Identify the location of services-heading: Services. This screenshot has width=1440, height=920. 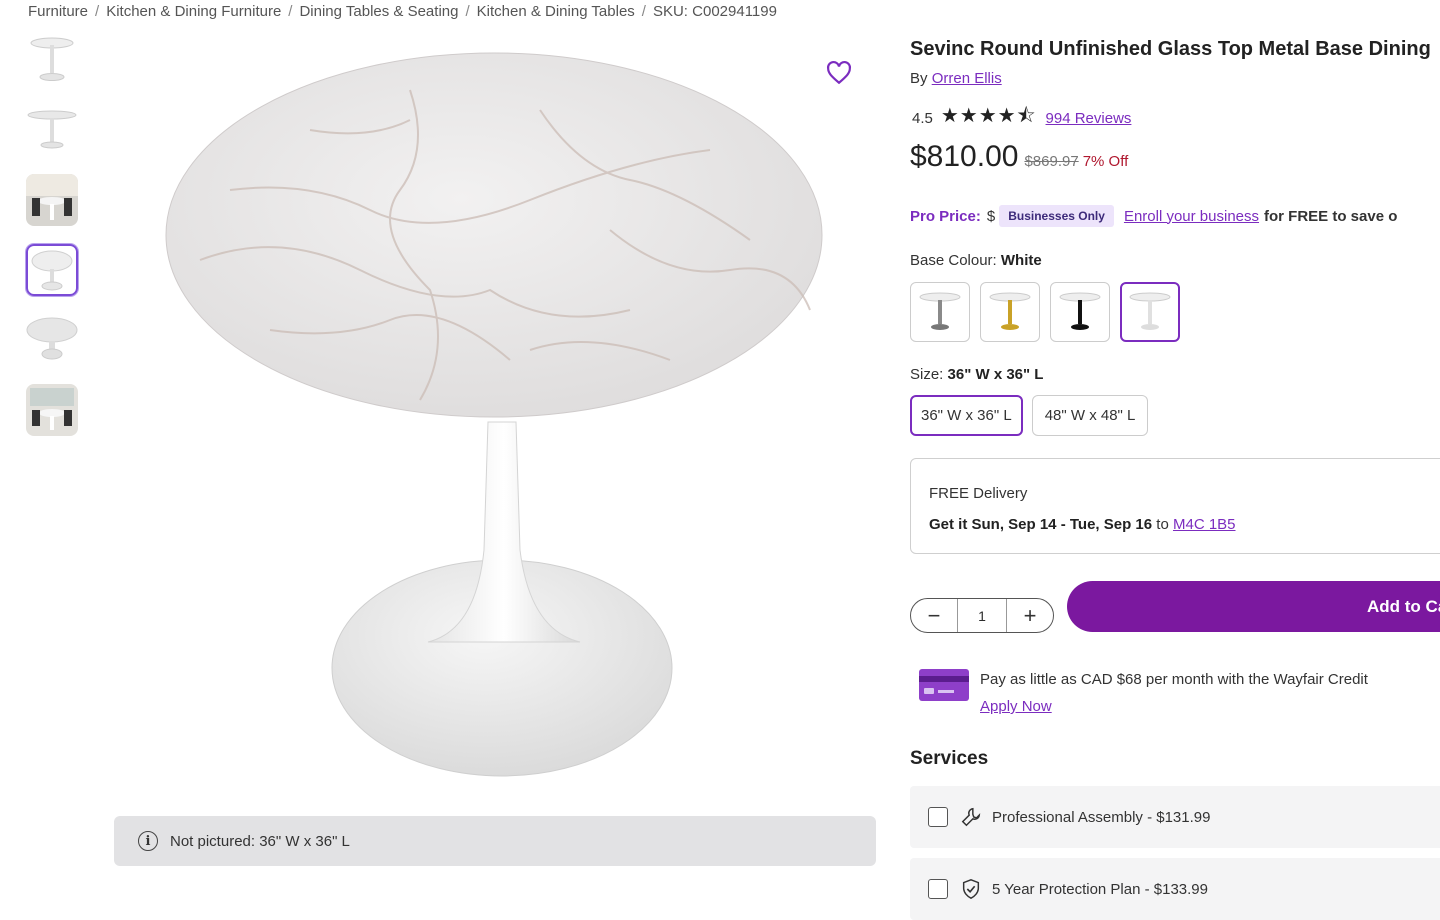
(949, 758).